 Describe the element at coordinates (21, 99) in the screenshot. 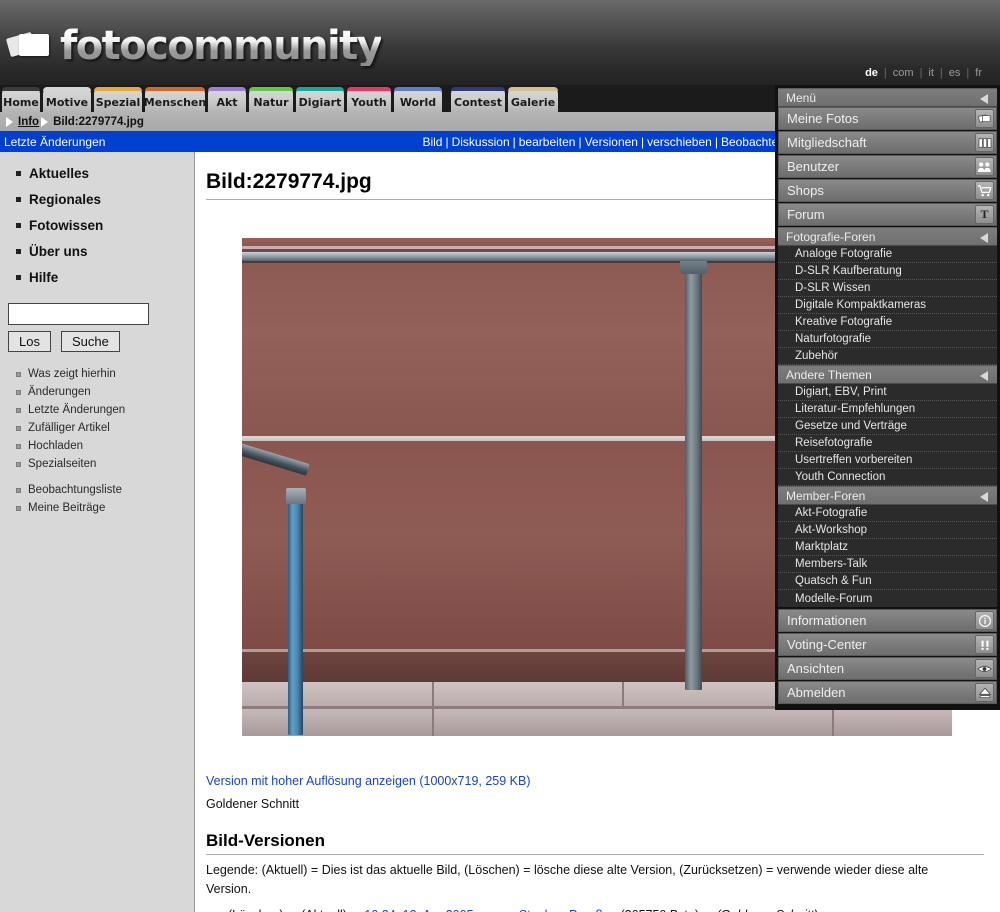

I see `tab-home: Home` at that location.